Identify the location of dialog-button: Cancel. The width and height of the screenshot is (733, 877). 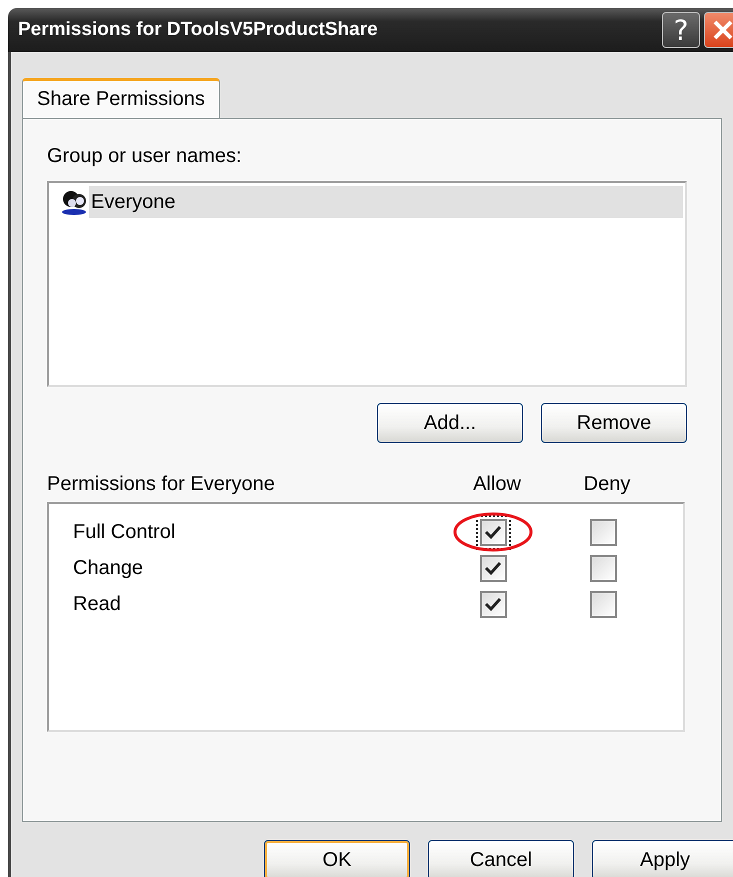
(501, 858).